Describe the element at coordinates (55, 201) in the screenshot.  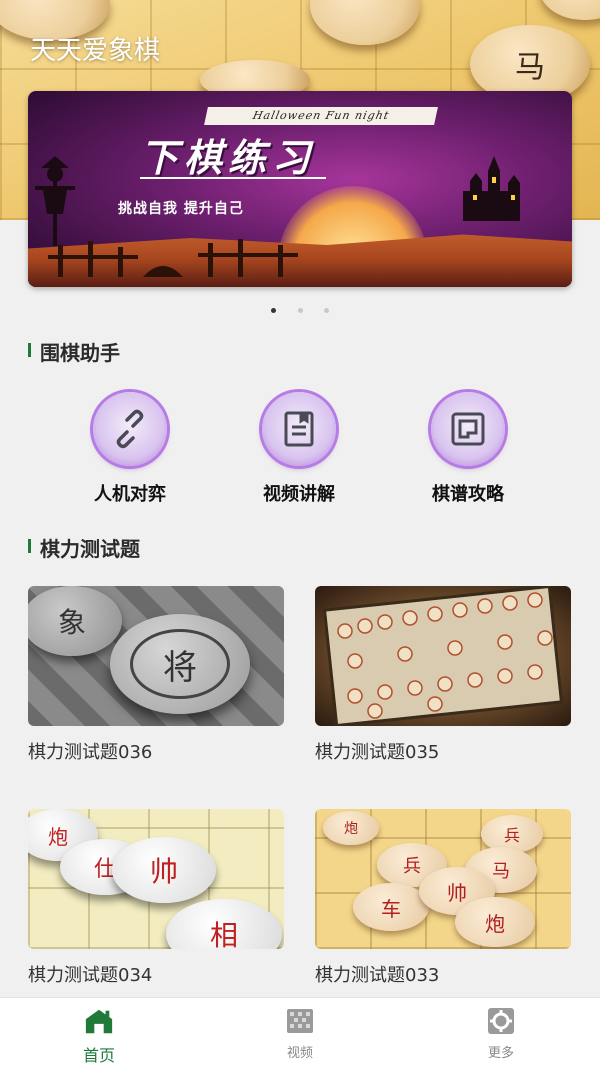
I see `scarecrow-icon` at that location.